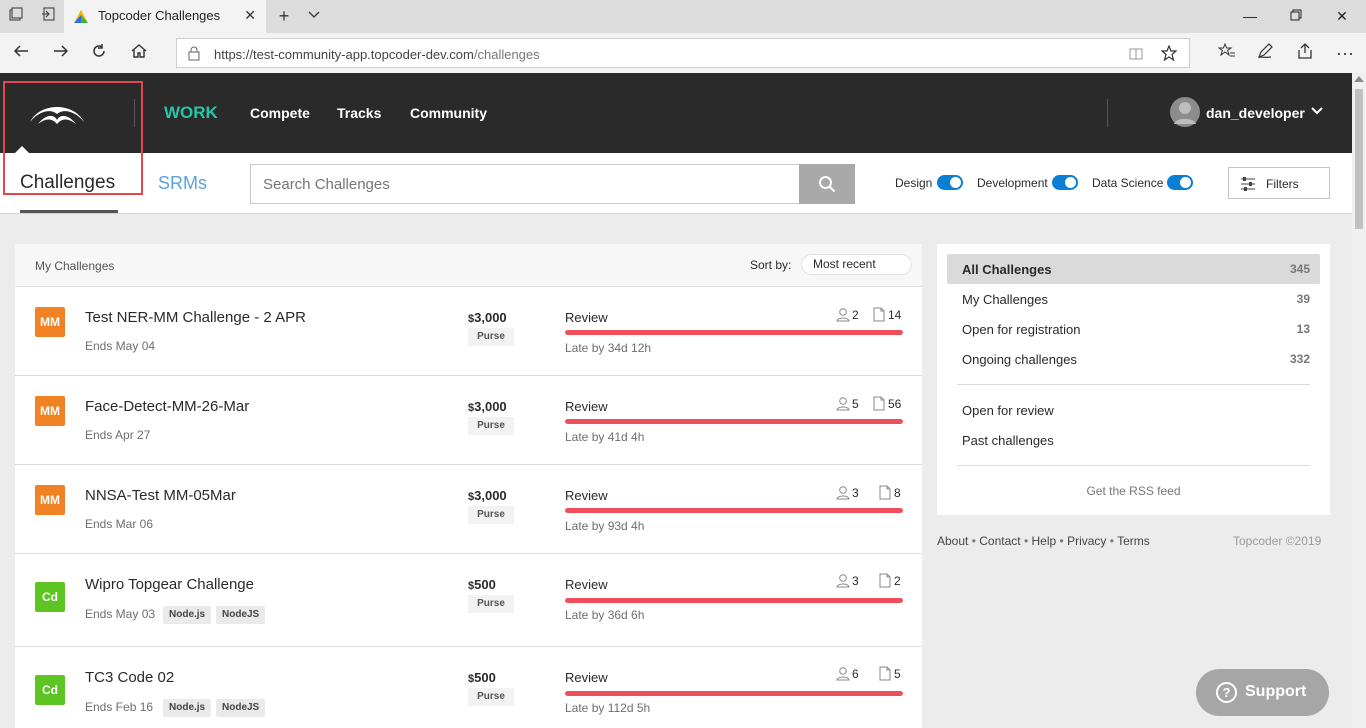  I want to click on help-question-icon: ?, so click(1226, 692).